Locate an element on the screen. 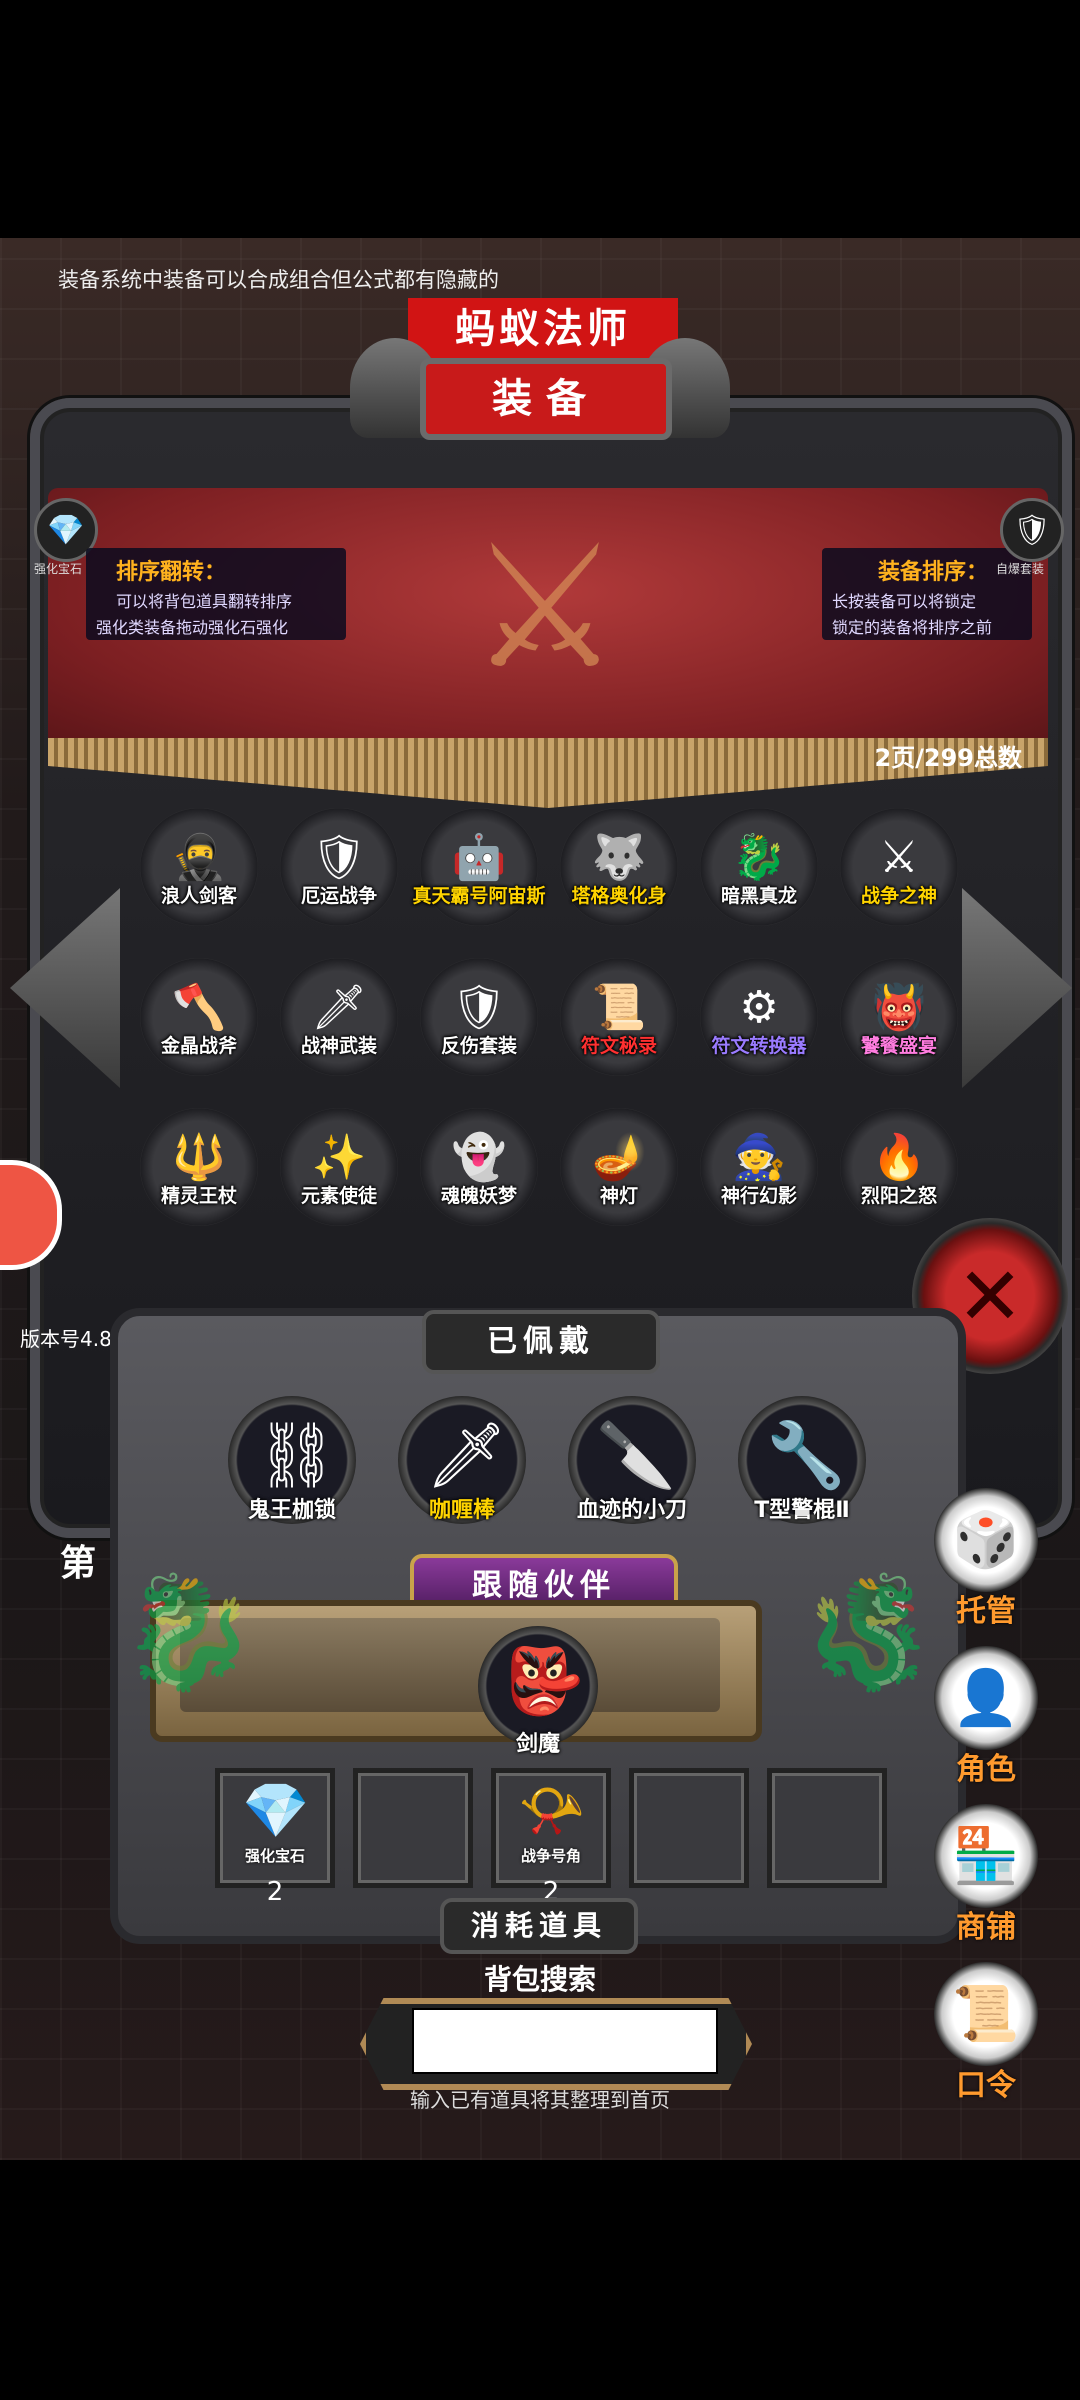 The width and height of the screenshot is (1080, 2400). equipment-label: 符文转换器 is located at coordinates (759, 1046).